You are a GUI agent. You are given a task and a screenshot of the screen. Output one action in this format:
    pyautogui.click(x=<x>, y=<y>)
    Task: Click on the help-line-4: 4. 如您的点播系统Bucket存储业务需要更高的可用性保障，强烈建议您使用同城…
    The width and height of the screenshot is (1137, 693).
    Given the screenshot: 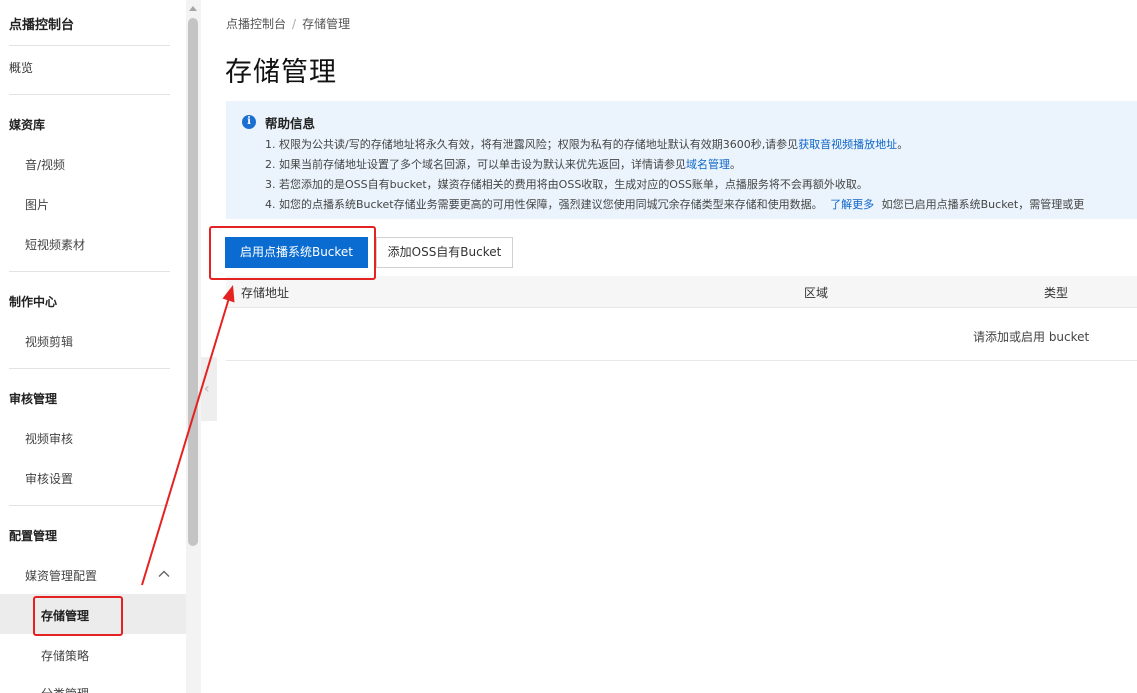 What is the action you would take?
    pyautogui.click(x=674, y=204)
    